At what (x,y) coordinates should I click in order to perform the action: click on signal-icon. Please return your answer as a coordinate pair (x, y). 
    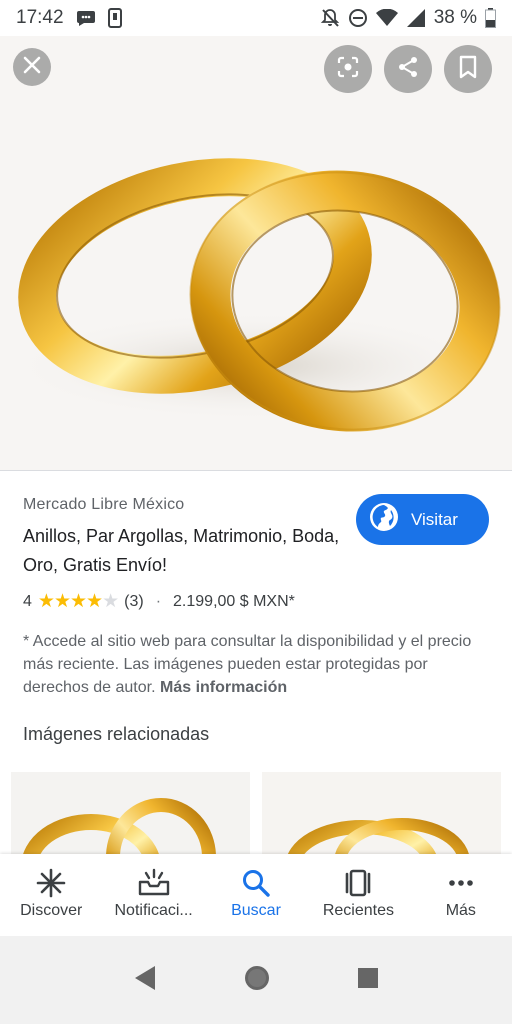
    Looking at the image, I should click on (416, 18).